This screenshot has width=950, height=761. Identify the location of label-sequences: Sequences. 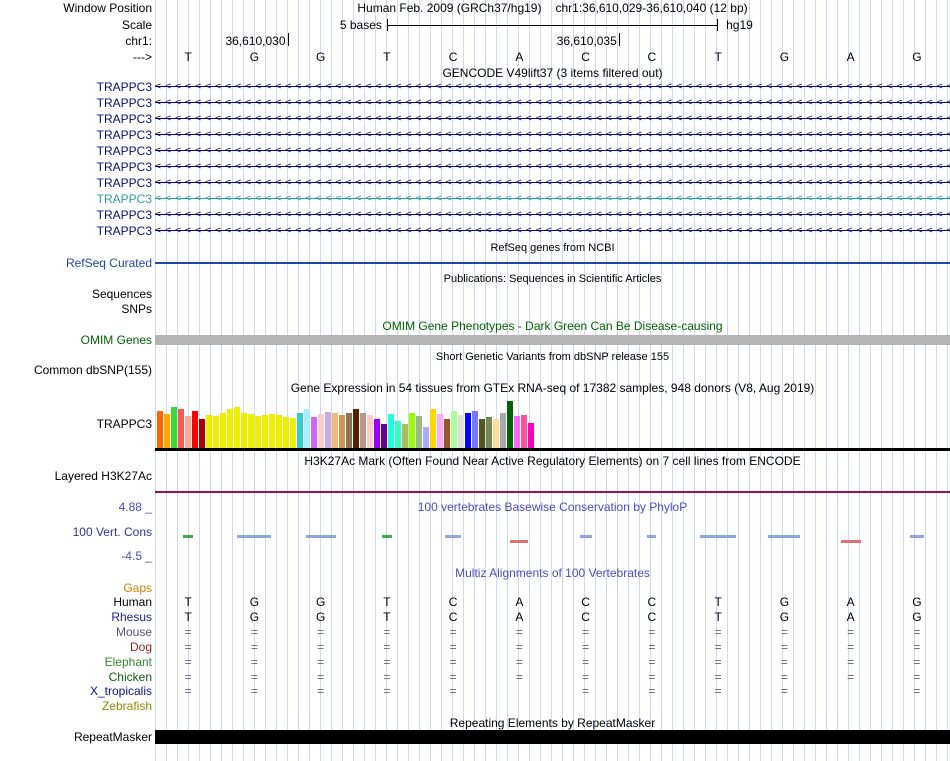
(122, 294).